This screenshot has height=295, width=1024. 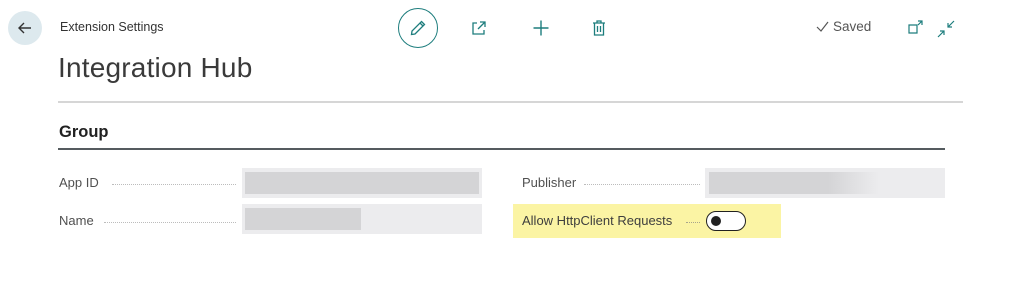 I want to click on collapse-icon, so click(x=946, y=29).